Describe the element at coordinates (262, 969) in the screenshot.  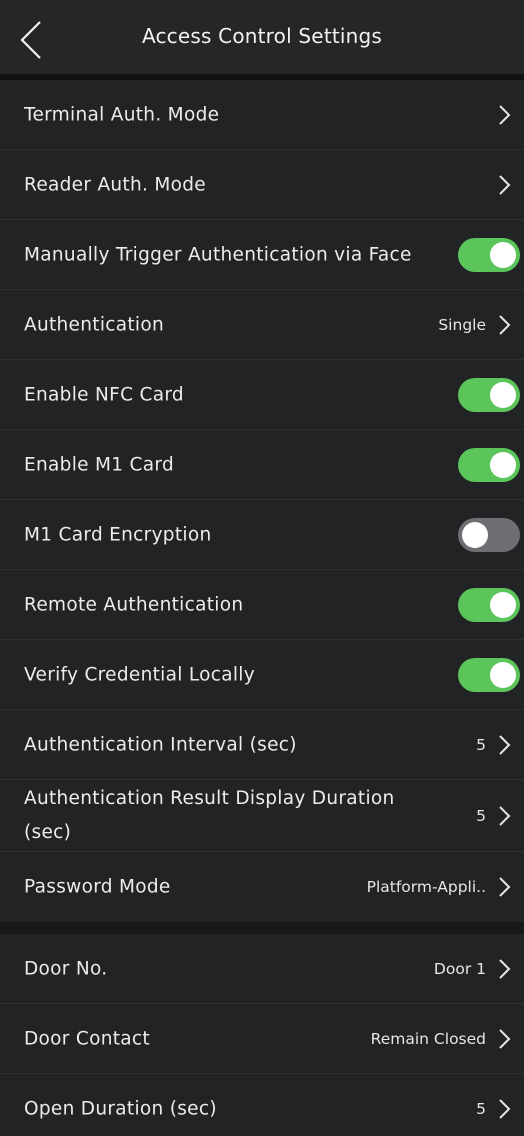
I see `row-door-no: Door No. Door 1` at that location.